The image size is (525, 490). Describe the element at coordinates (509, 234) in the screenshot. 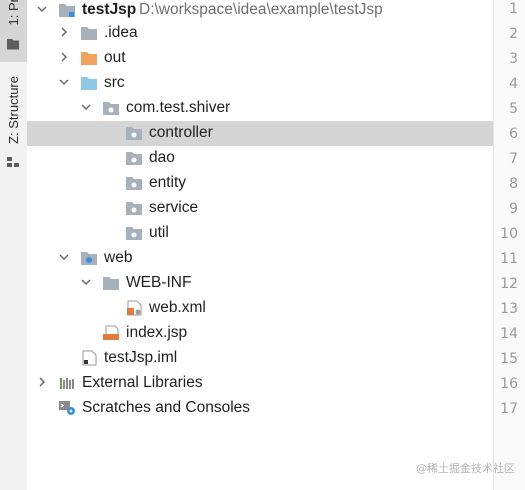

I see `line-number: 10` at that location.